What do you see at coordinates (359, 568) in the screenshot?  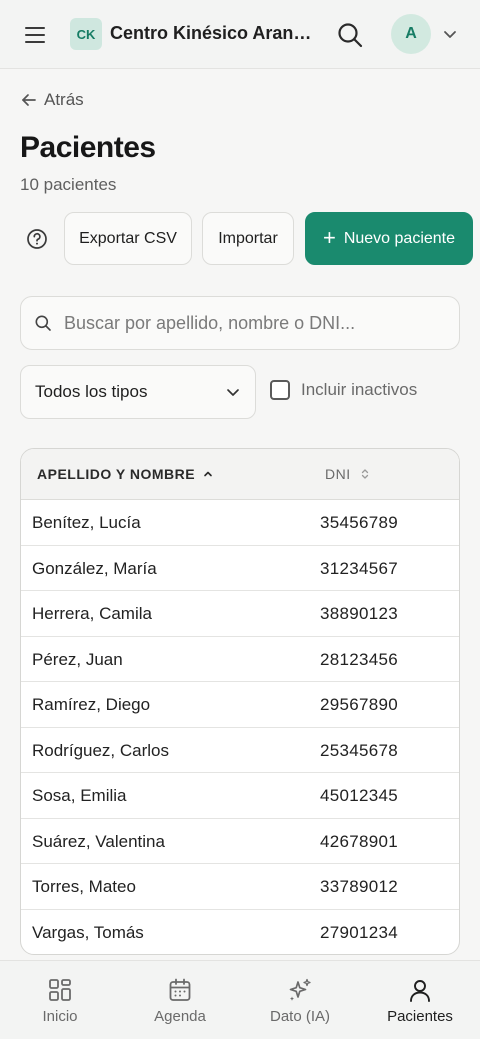 I see `patient-dni: 31234567` at bounding box center [359, 568].